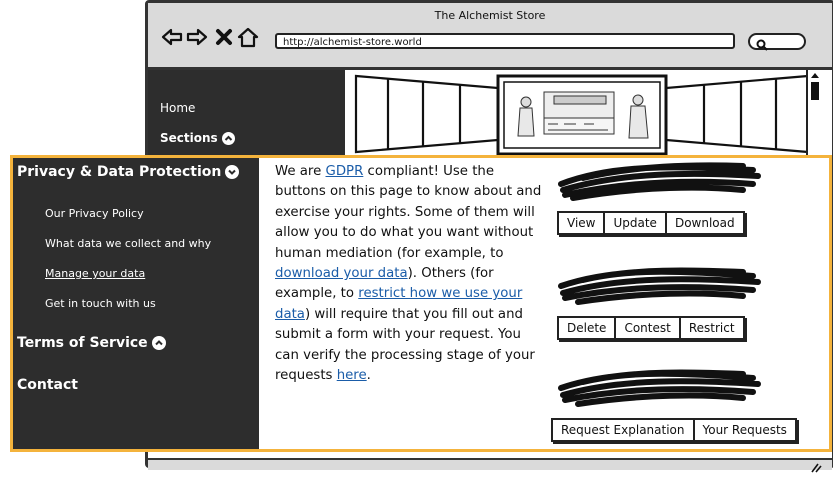  I want to click on button-group-requests: Request Explanation Your Requests, so click(674, 430).